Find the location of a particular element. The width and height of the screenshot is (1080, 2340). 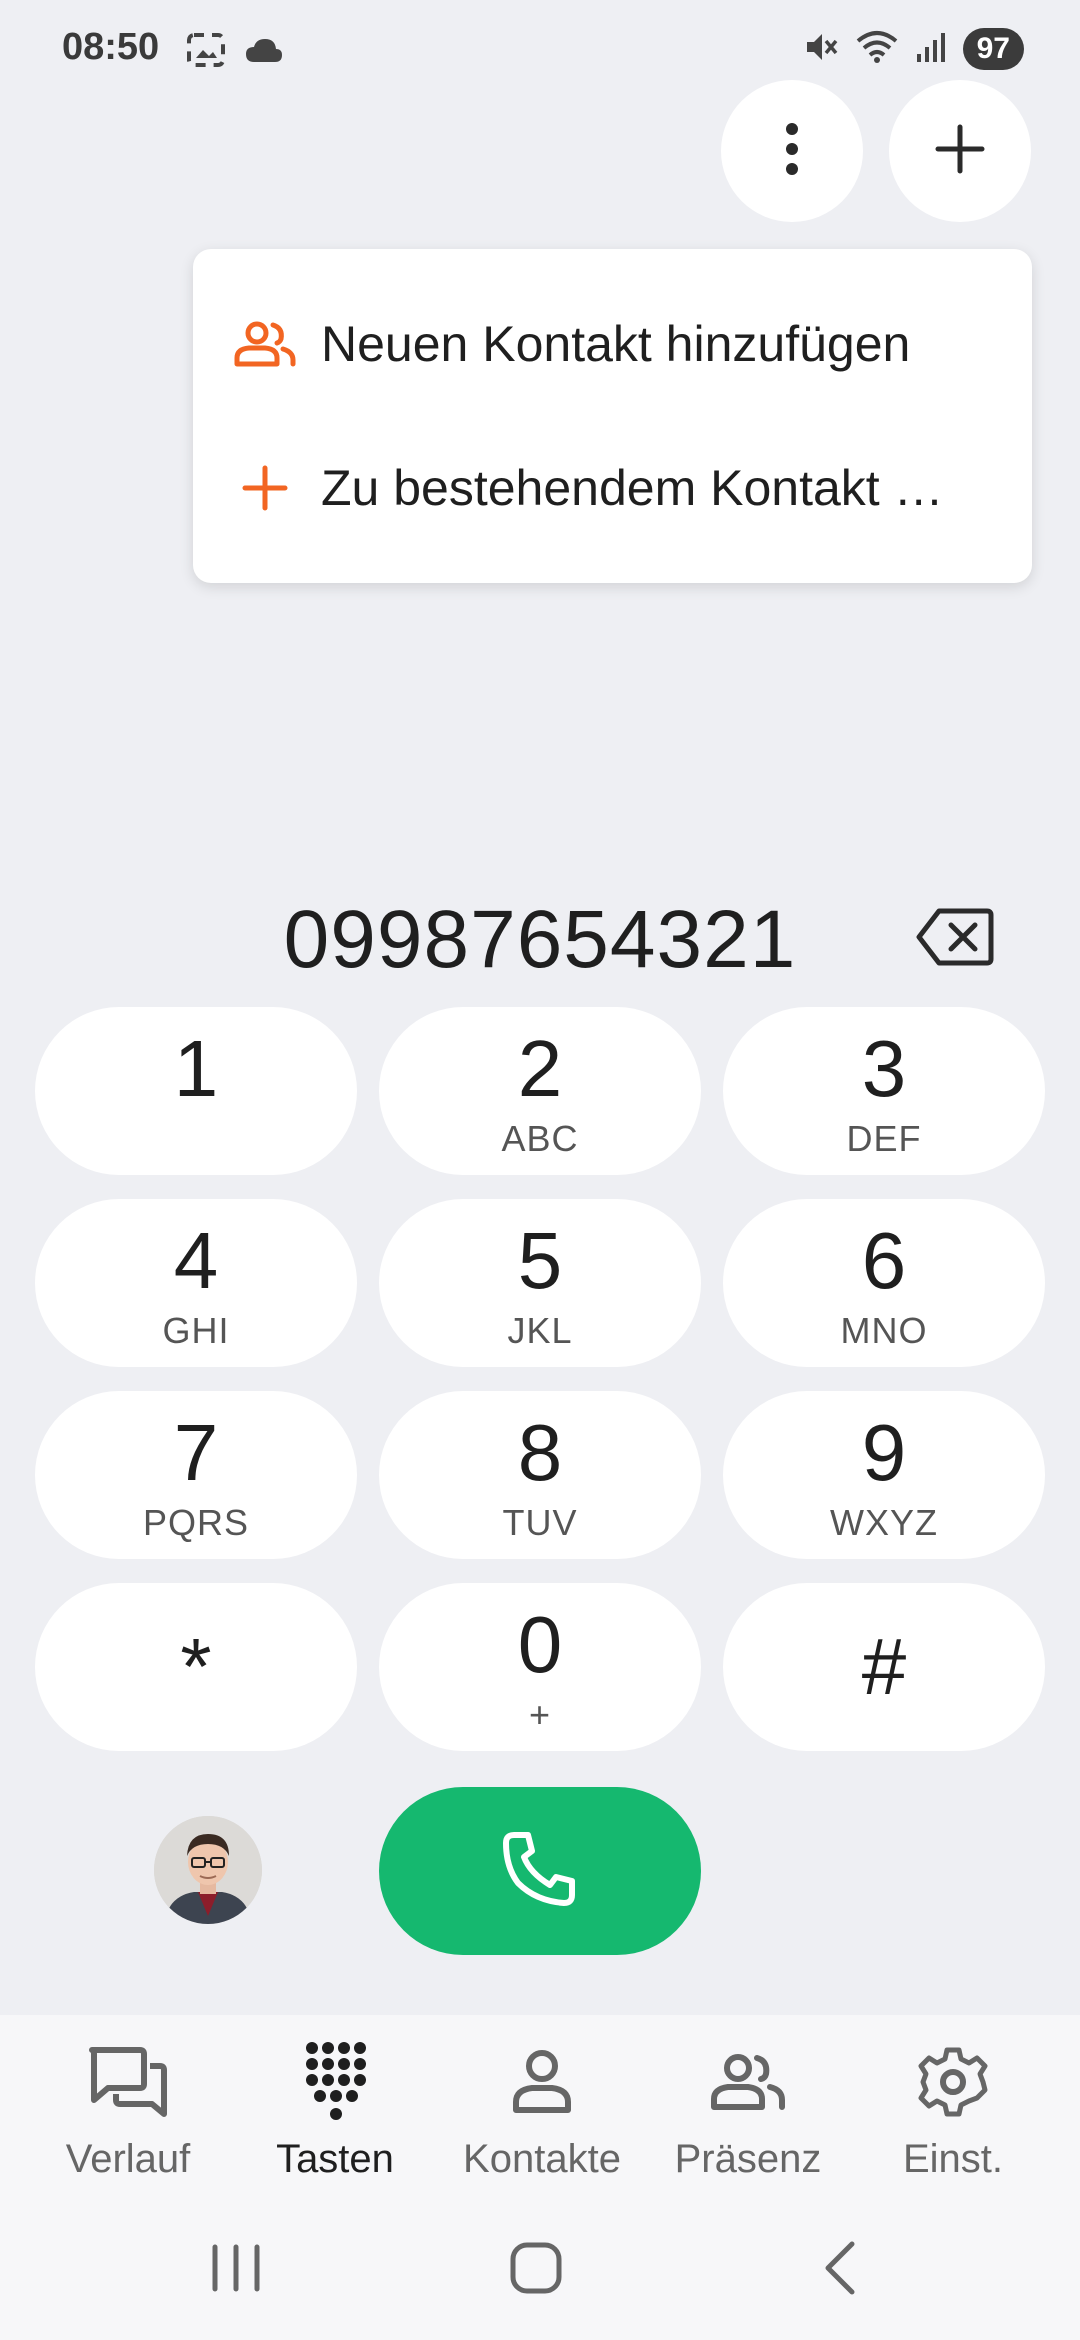

key-star: * is located at coordinates (196, 1667).